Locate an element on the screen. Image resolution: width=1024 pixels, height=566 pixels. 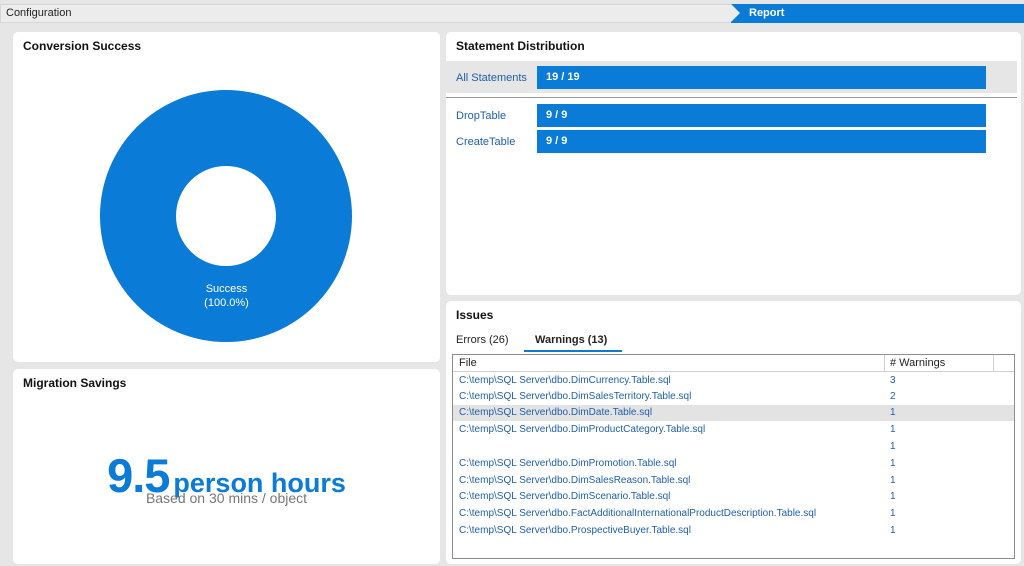
dist-label: All Statements is located at coordinates (491, 78).